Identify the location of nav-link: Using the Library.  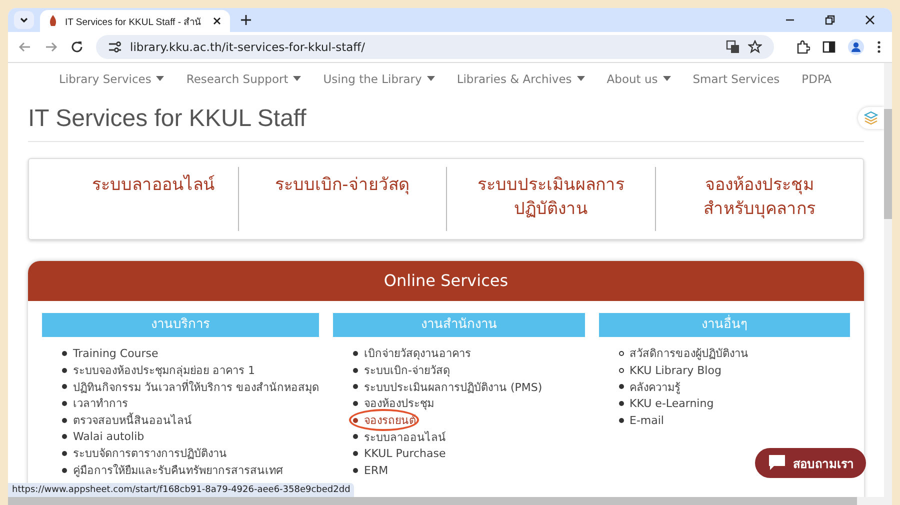
(379, 79).